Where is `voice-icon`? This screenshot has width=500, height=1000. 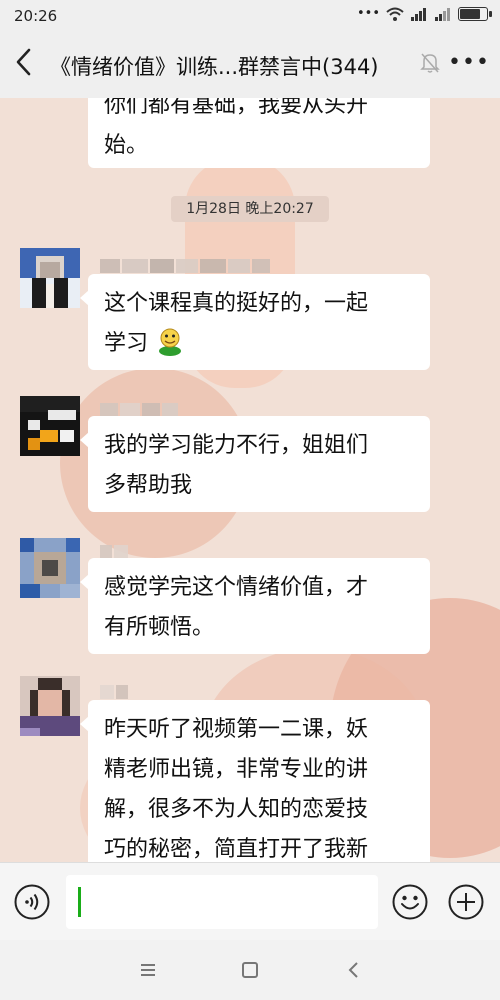
voice-icon is located at coordinates (32, 902).